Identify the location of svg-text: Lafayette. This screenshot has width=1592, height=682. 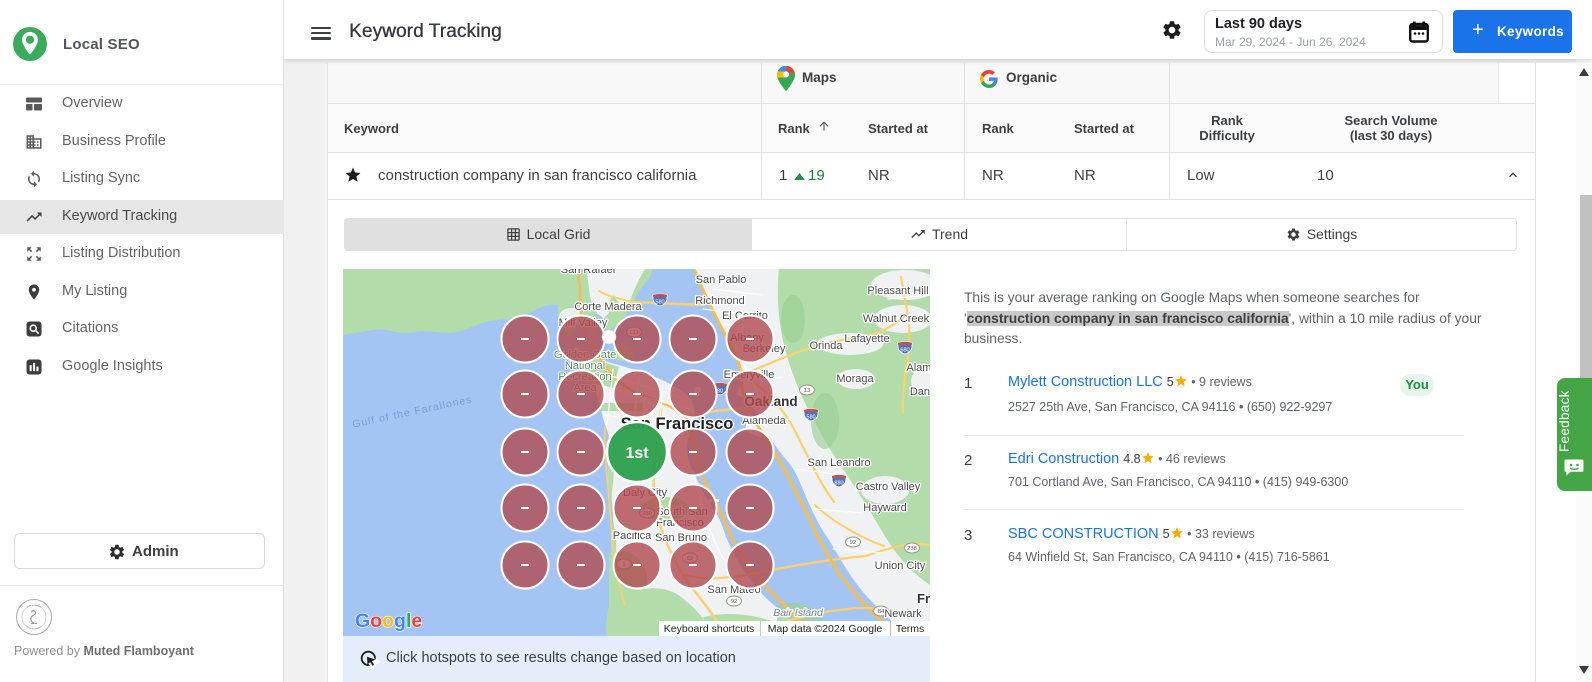
(866, 339).